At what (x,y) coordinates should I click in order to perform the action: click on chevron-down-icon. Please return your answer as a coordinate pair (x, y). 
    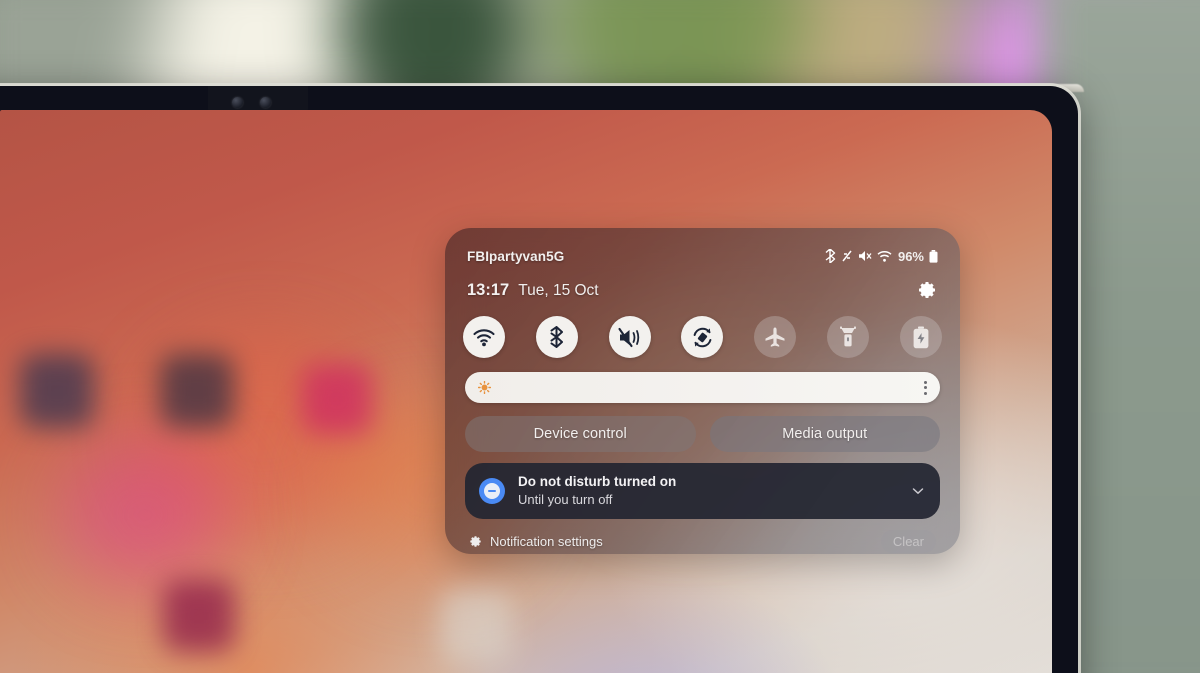
    Looking at the image, I should click on (918, 491).